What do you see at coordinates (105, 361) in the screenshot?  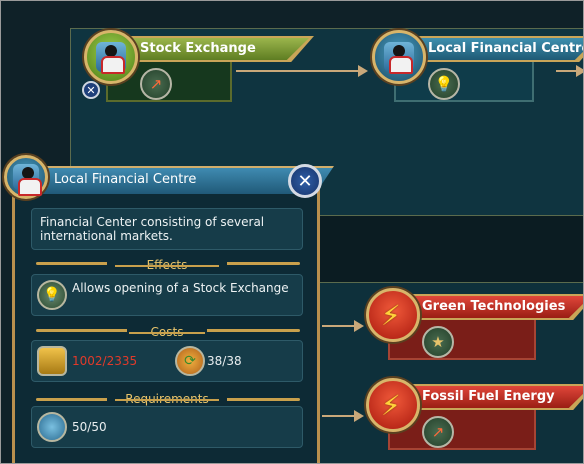 I see `cost-money: 1002/2335` at bounding box center [105, 361].